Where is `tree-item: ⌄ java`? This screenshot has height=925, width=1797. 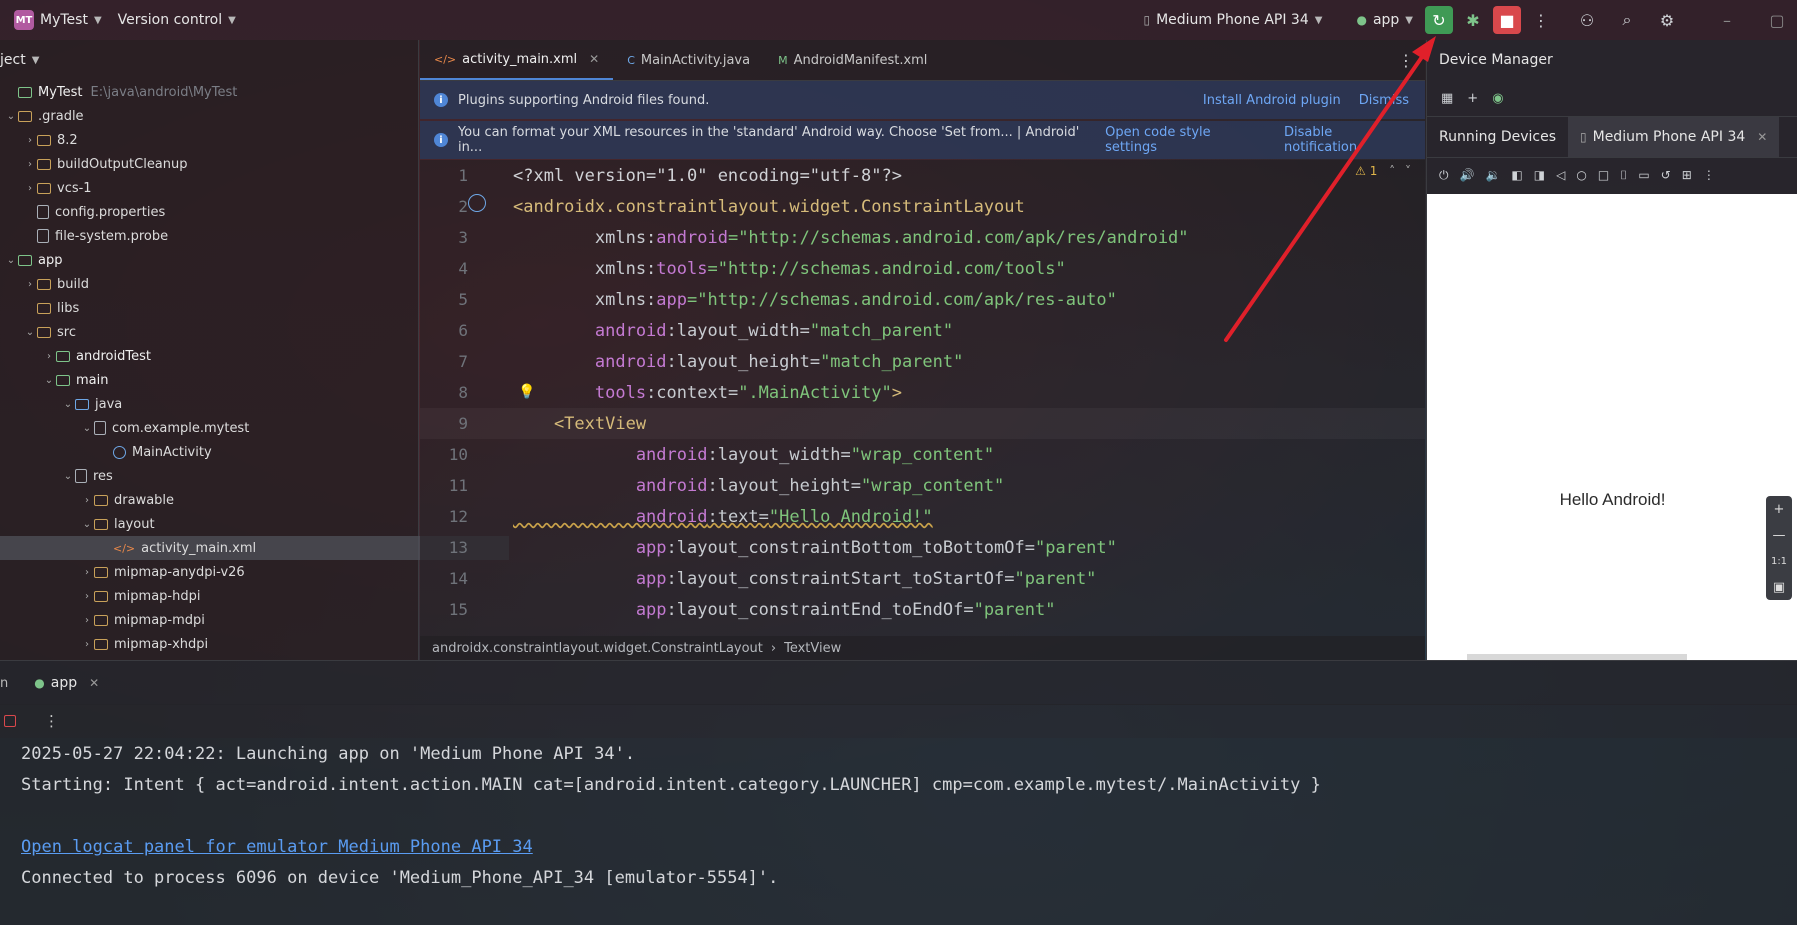
tree-item: ⌄ java is located at coordinates (235, 404).